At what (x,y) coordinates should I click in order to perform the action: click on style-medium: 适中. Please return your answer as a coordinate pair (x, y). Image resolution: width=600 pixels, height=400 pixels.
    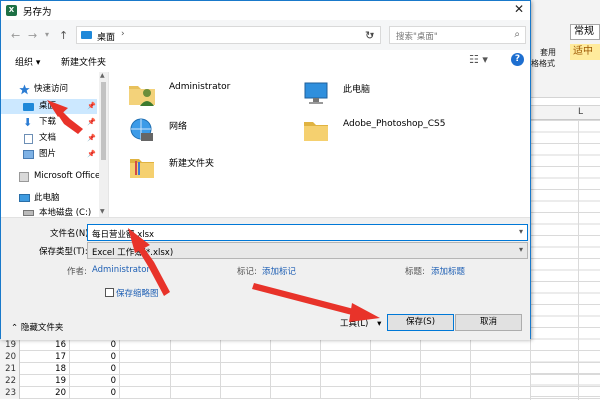
    Looking at the image, I should click on (585, 52).